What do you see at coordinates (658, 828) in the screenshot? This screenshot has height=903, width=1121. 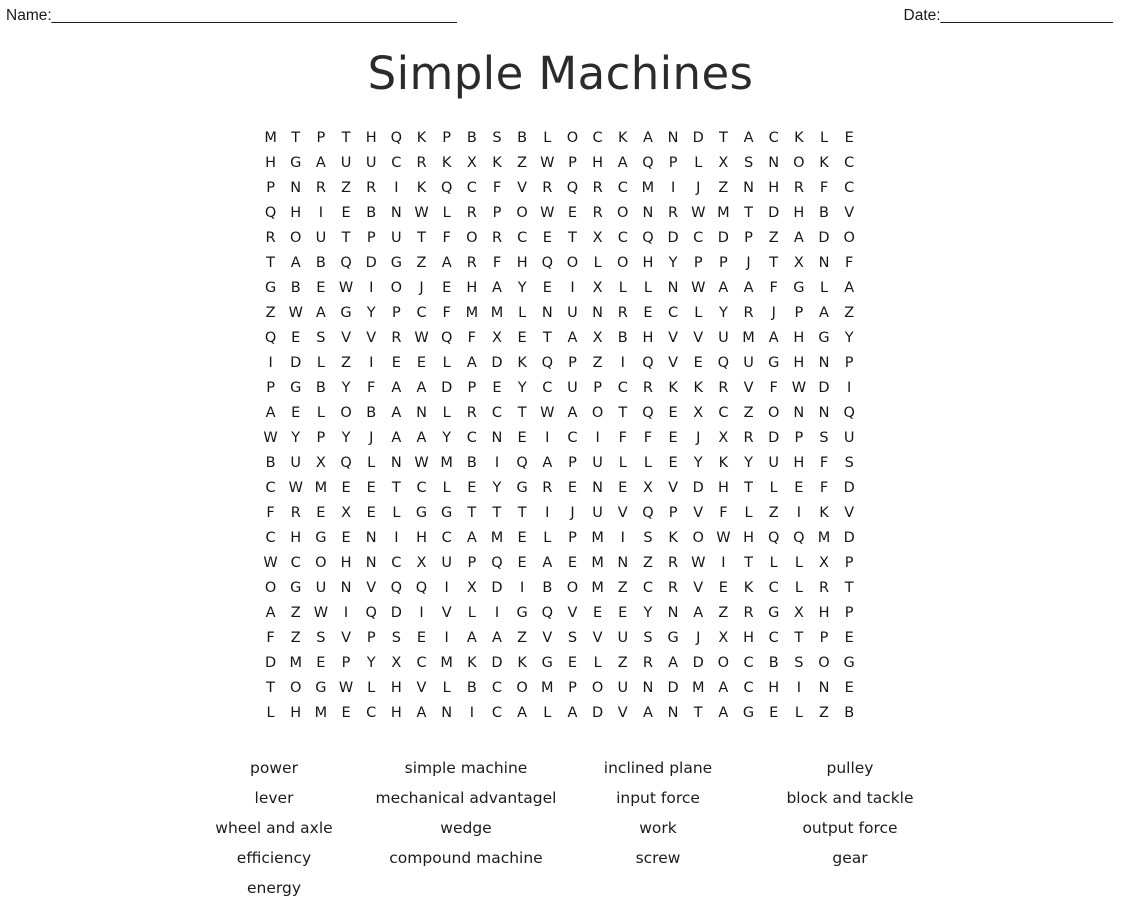 I see `word-list-item: work` at bounding box center [658, 828].